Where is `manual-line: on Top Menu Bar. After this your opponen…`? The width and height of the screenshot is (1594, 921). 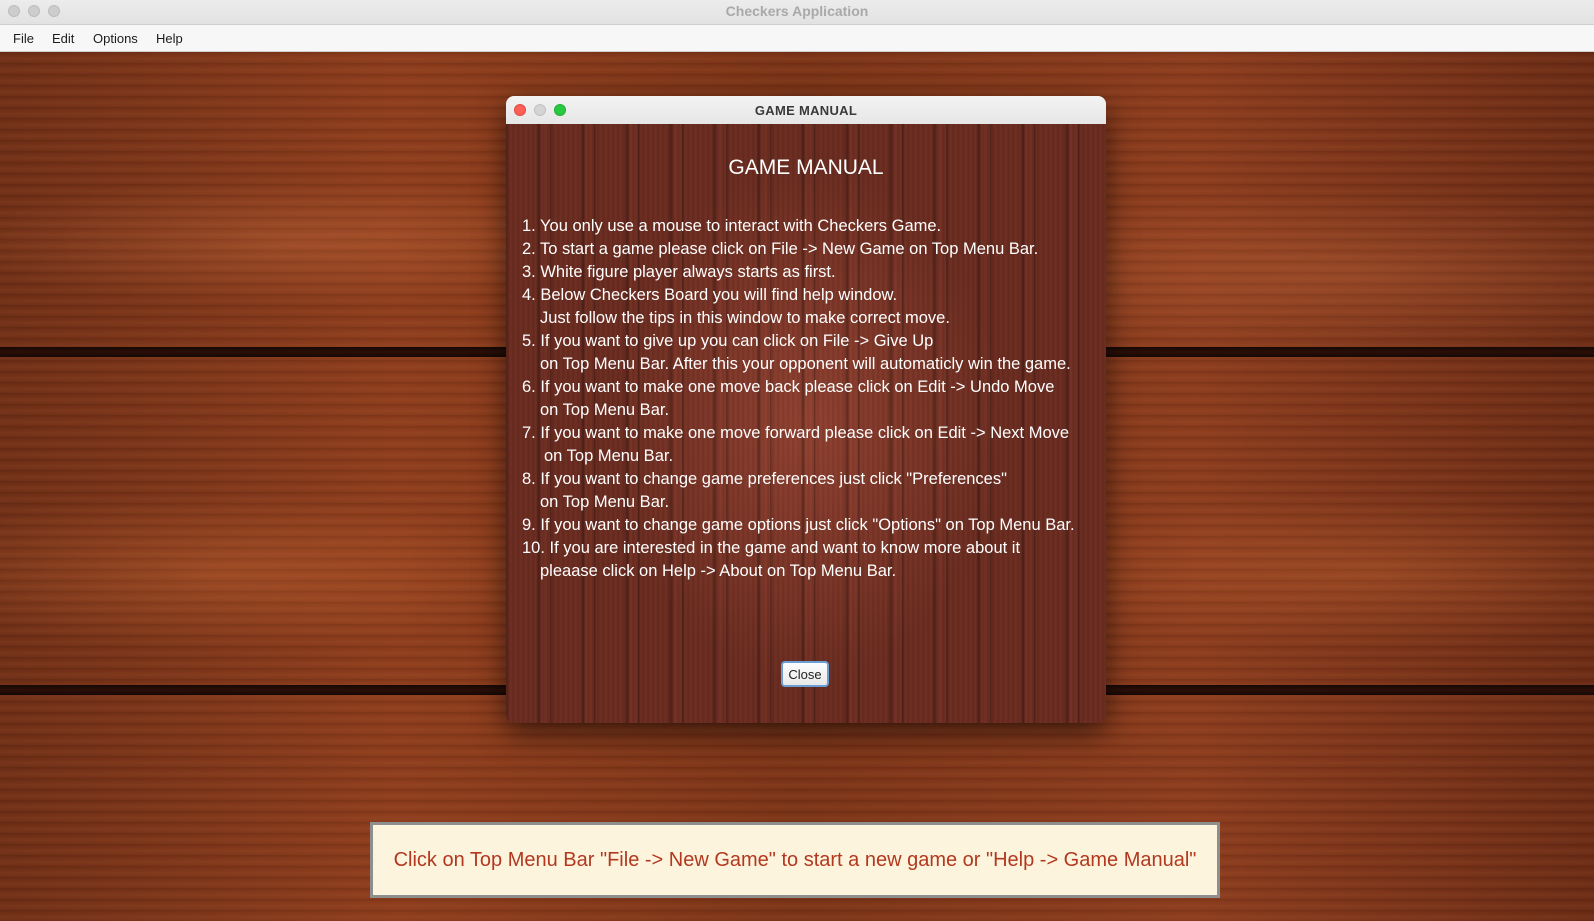 manual-line: on Top Menu Bar. After this your opponen… is located at coordinates (805, 364).